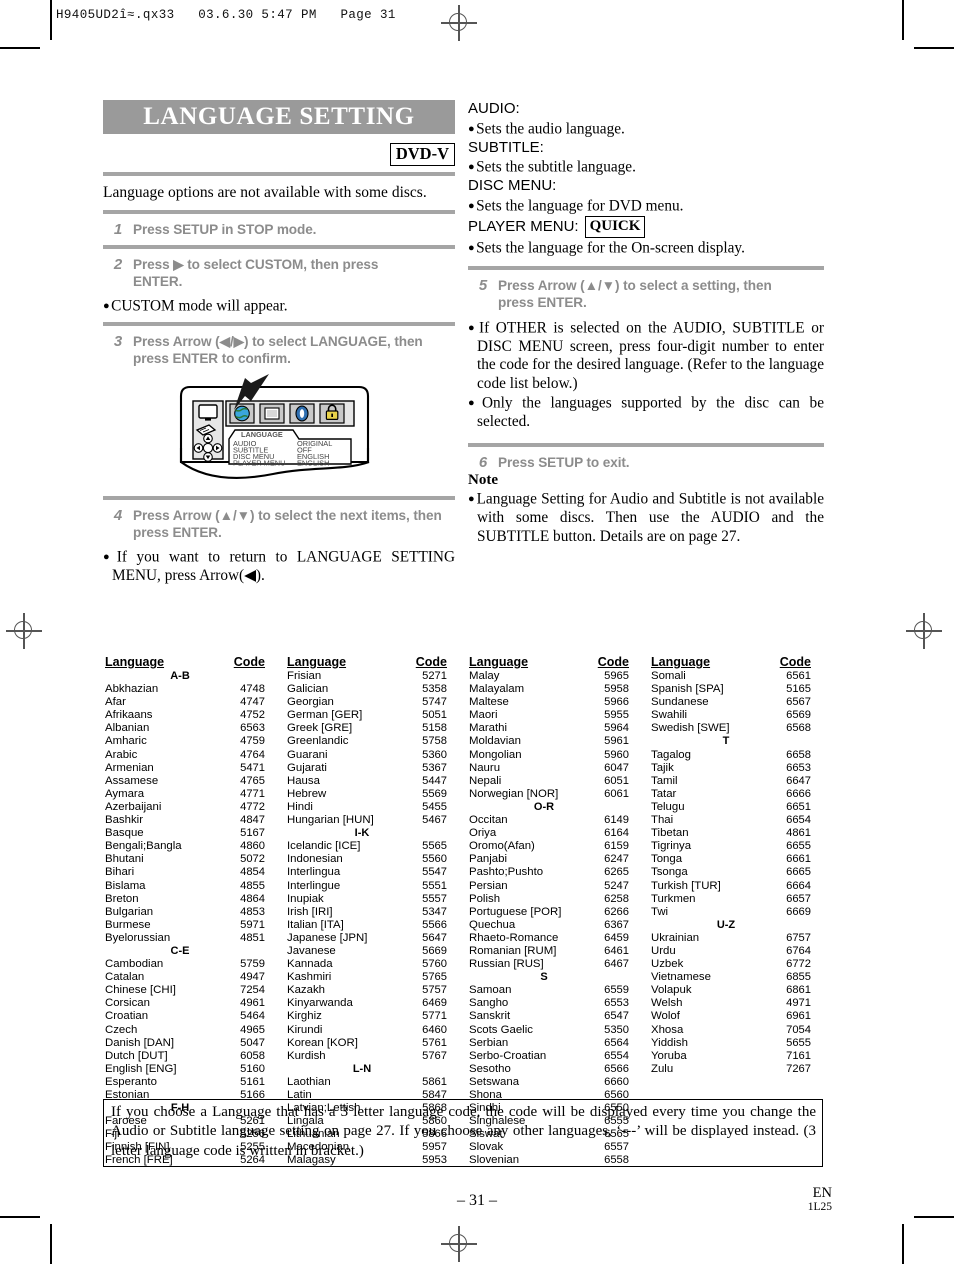  Describe the element at coordinates (135, 662) in the screenshot. I see `header-language: Language` at that location.